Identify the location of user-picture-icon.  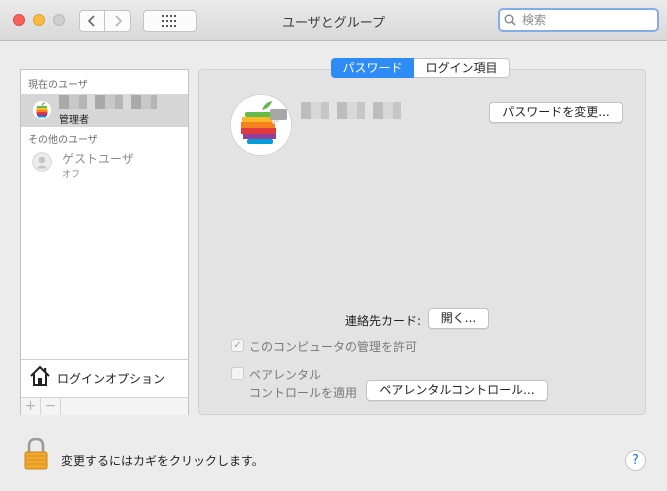
(261, 125).